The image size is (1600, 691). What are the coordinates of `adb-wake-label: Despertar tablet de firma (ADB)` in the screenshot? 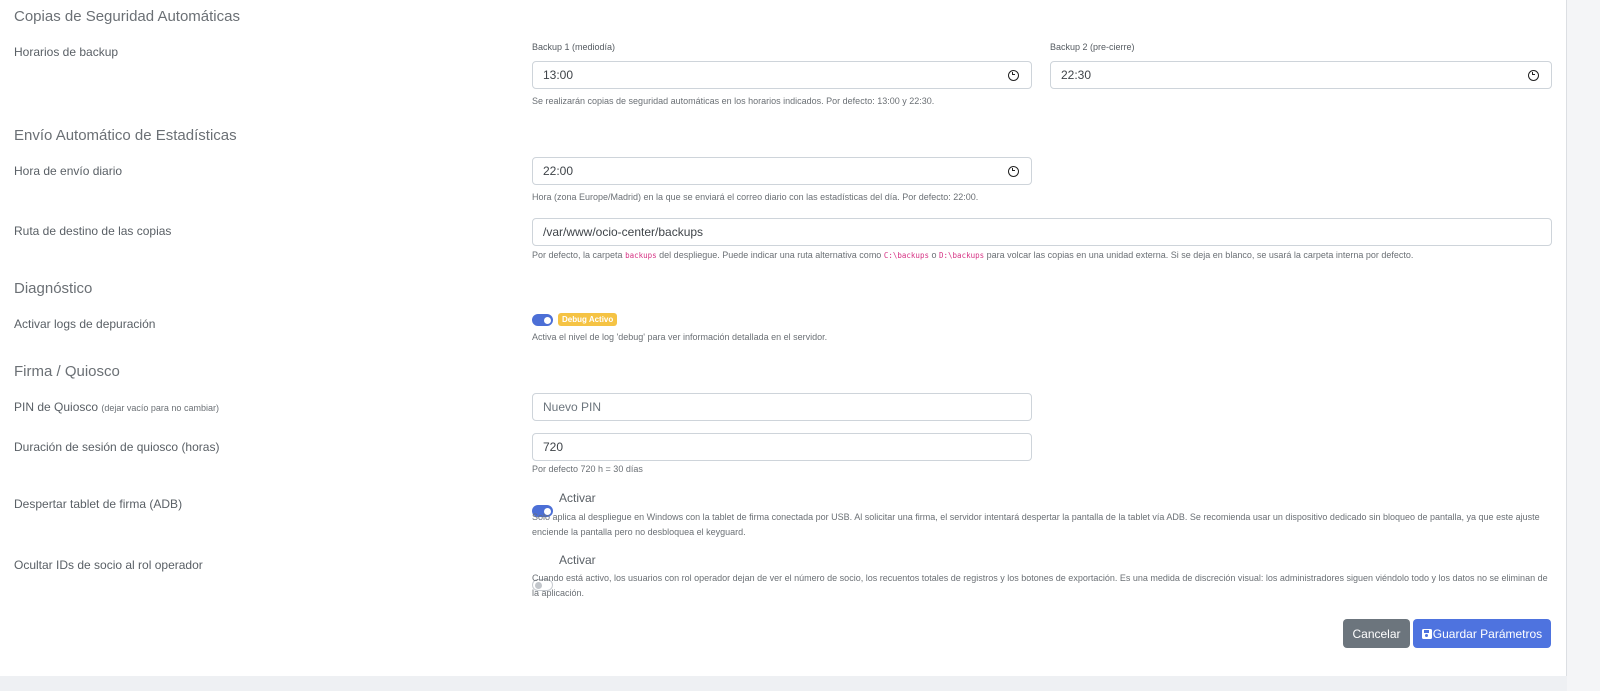 It's located at (98, 504).